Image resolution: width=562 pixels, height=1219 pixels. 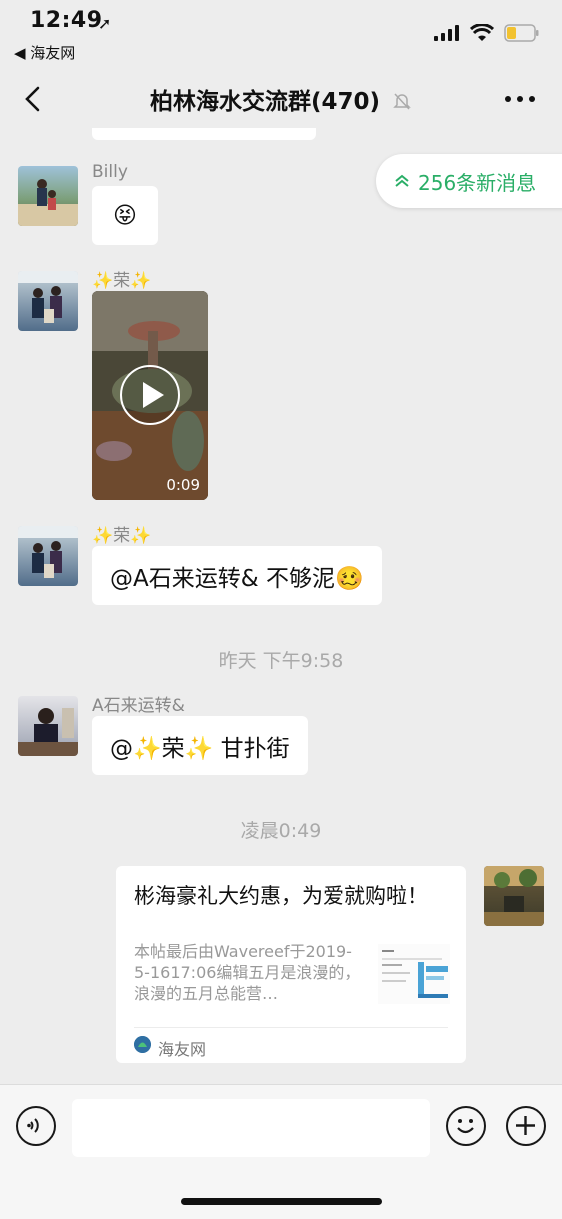 I want to click on message-text: @✨荣✨ 甘扑街, so click(x=200, y=748).